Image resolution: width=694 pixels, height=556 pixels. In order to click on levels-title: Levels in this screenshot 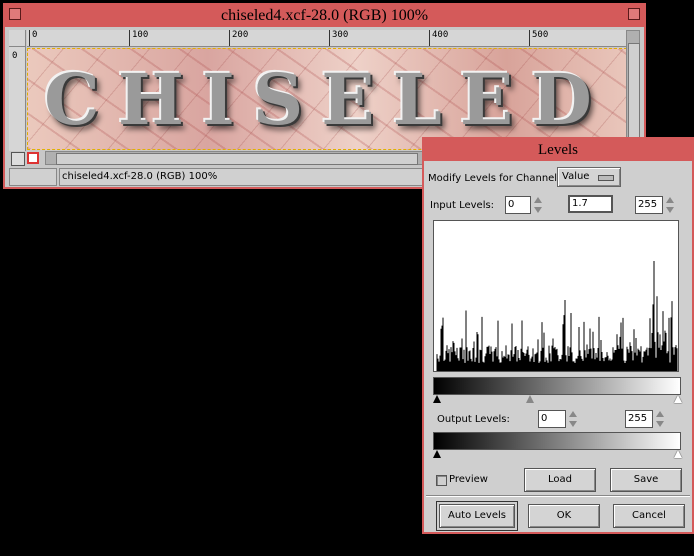, I will do `click(558, 150)`.